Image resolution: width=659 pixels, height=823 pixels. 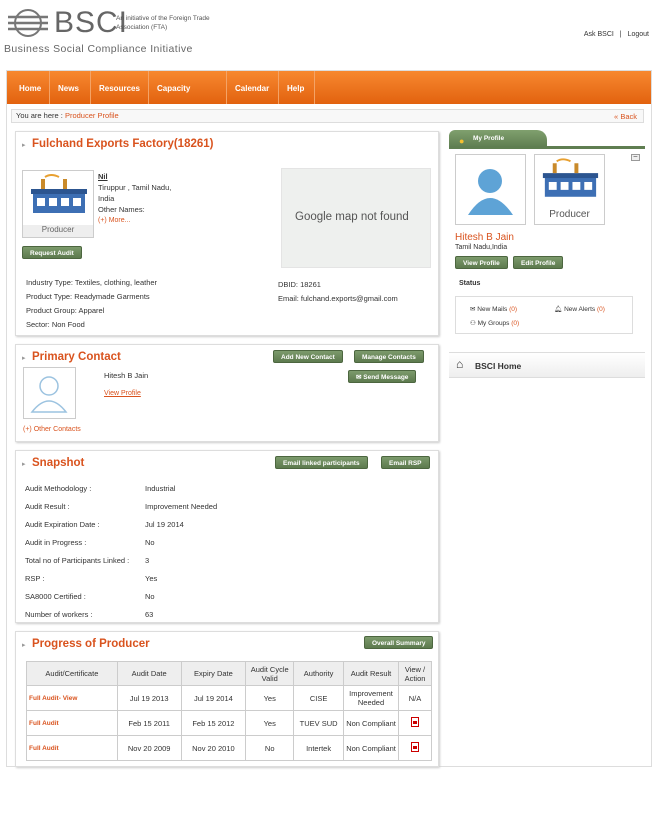 I want to click on factory-icon, so click(x=570, y=177).